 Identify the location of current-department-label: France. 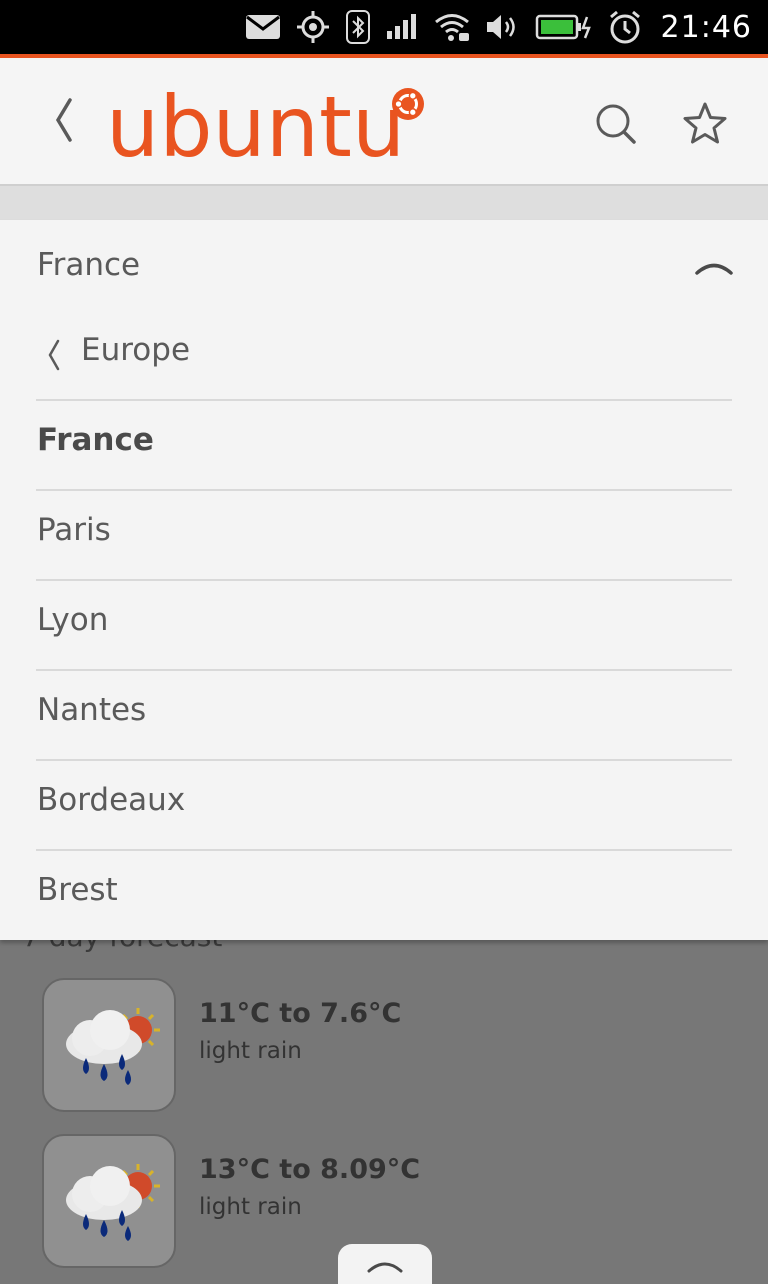
(89, 265).